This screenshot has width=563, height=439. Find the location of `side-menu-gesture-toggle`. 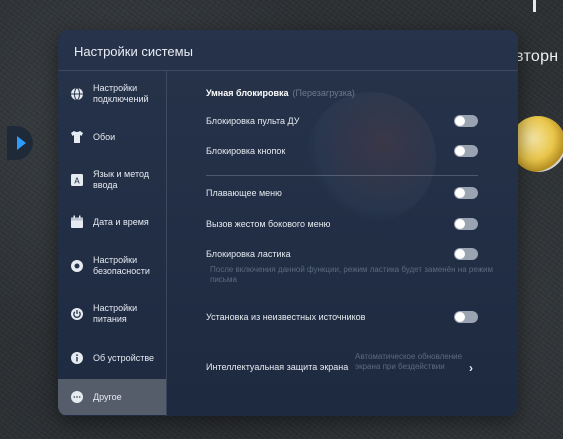

side-menu-gesture-toggle is located at coordinates (466, 224).